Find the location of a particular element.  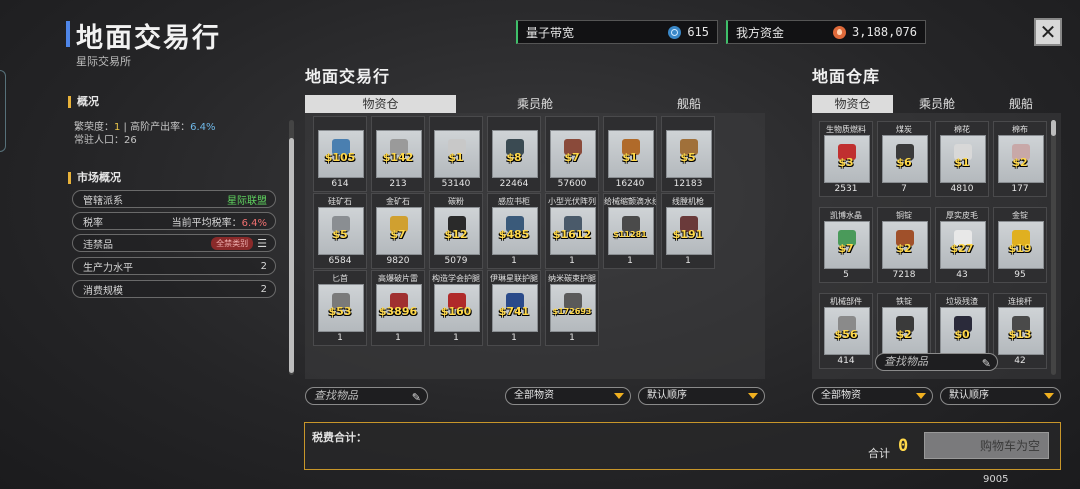

pencil-icon: ✎ is located at coordinates (986, 363).